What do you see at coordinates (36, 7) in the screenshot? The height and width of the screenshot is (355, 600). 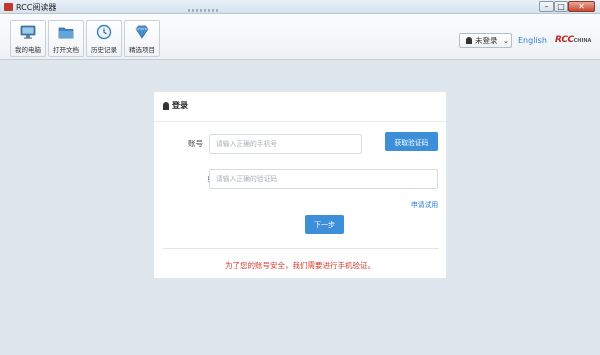 I see `window-title: RCC阅读器` at bounding box center [36, 7].